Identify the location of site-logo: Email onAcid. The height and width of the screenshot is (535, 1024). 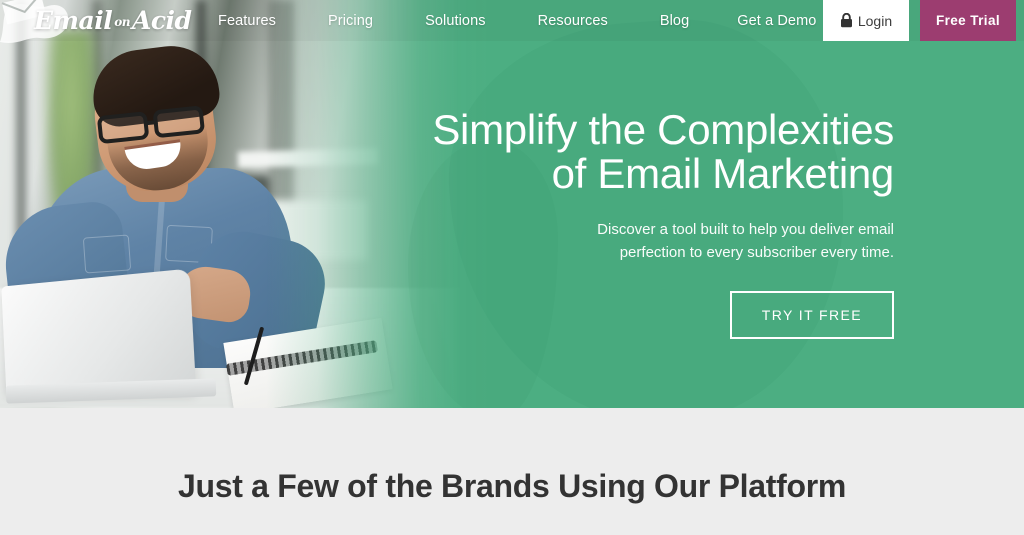
(99, 21).